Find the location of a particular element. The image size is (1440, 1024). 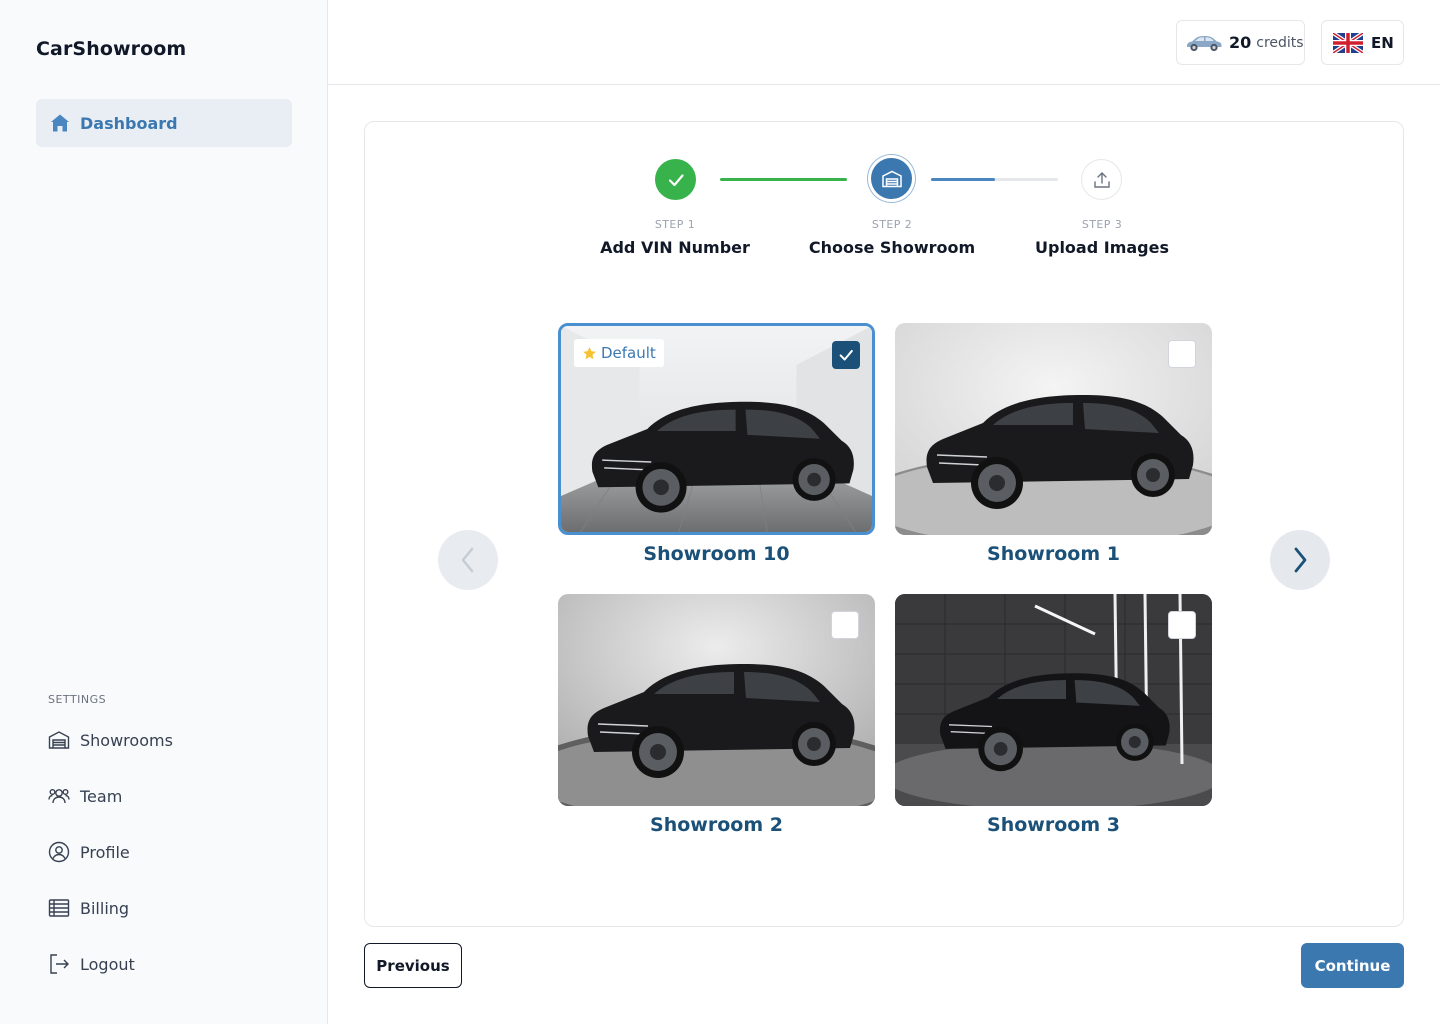

default-badge: Default is located at coordinates (619, 353).